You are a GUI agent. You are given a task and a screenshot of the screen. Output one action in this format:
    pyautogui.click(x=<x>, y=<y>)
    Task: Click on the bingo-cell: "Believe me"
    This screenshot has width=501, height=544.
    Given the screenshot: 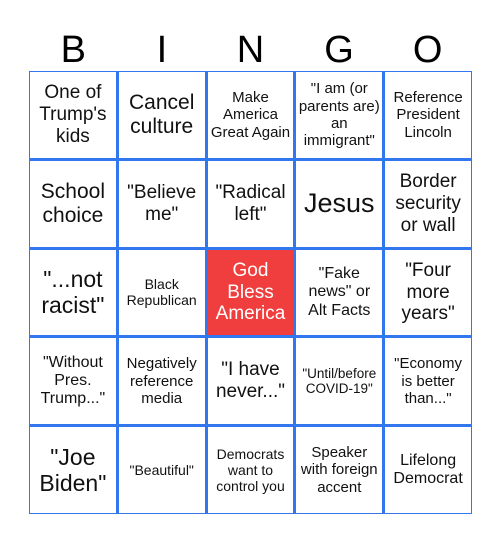 What is the action you would take?
    pyautogui.click(x=161, y=203)
    